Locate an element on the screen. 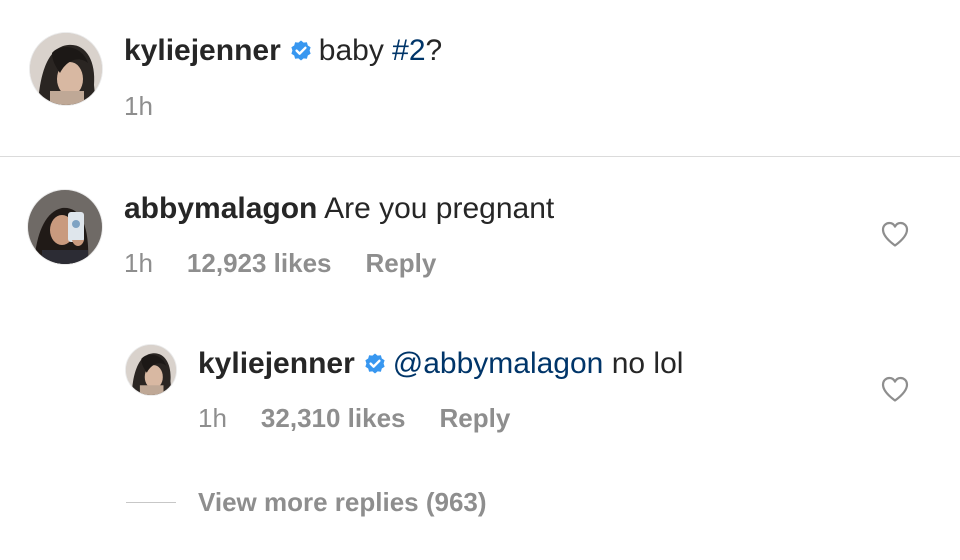 The height and width of the screenshot is (560, 960). reply-mention: @abbymalagon is located at coordinates (498, 363).